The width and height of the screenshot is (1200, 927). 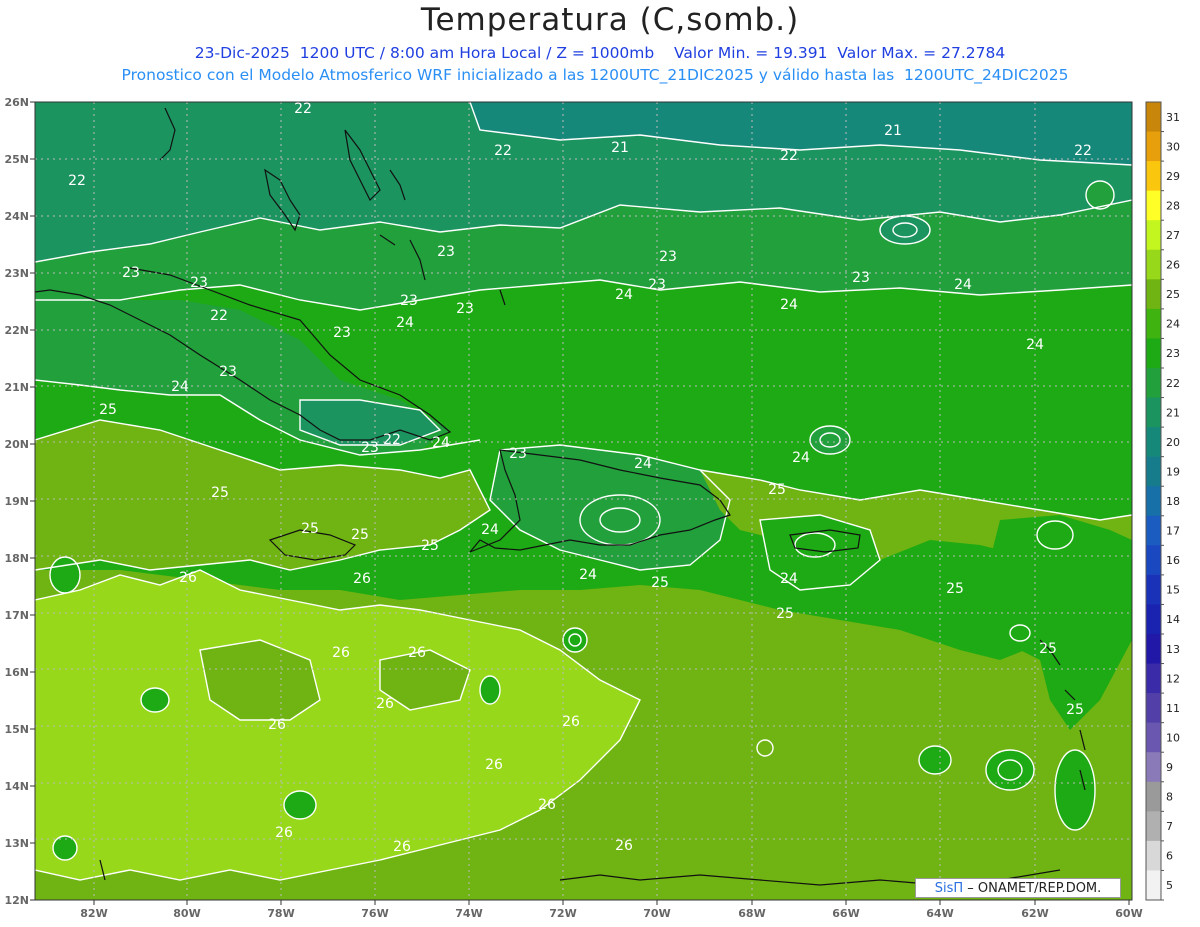 What do you see at coordinates (16, 786) in the screenshot?
I see `lat-label: 14N` at bounding box center [16, 786].